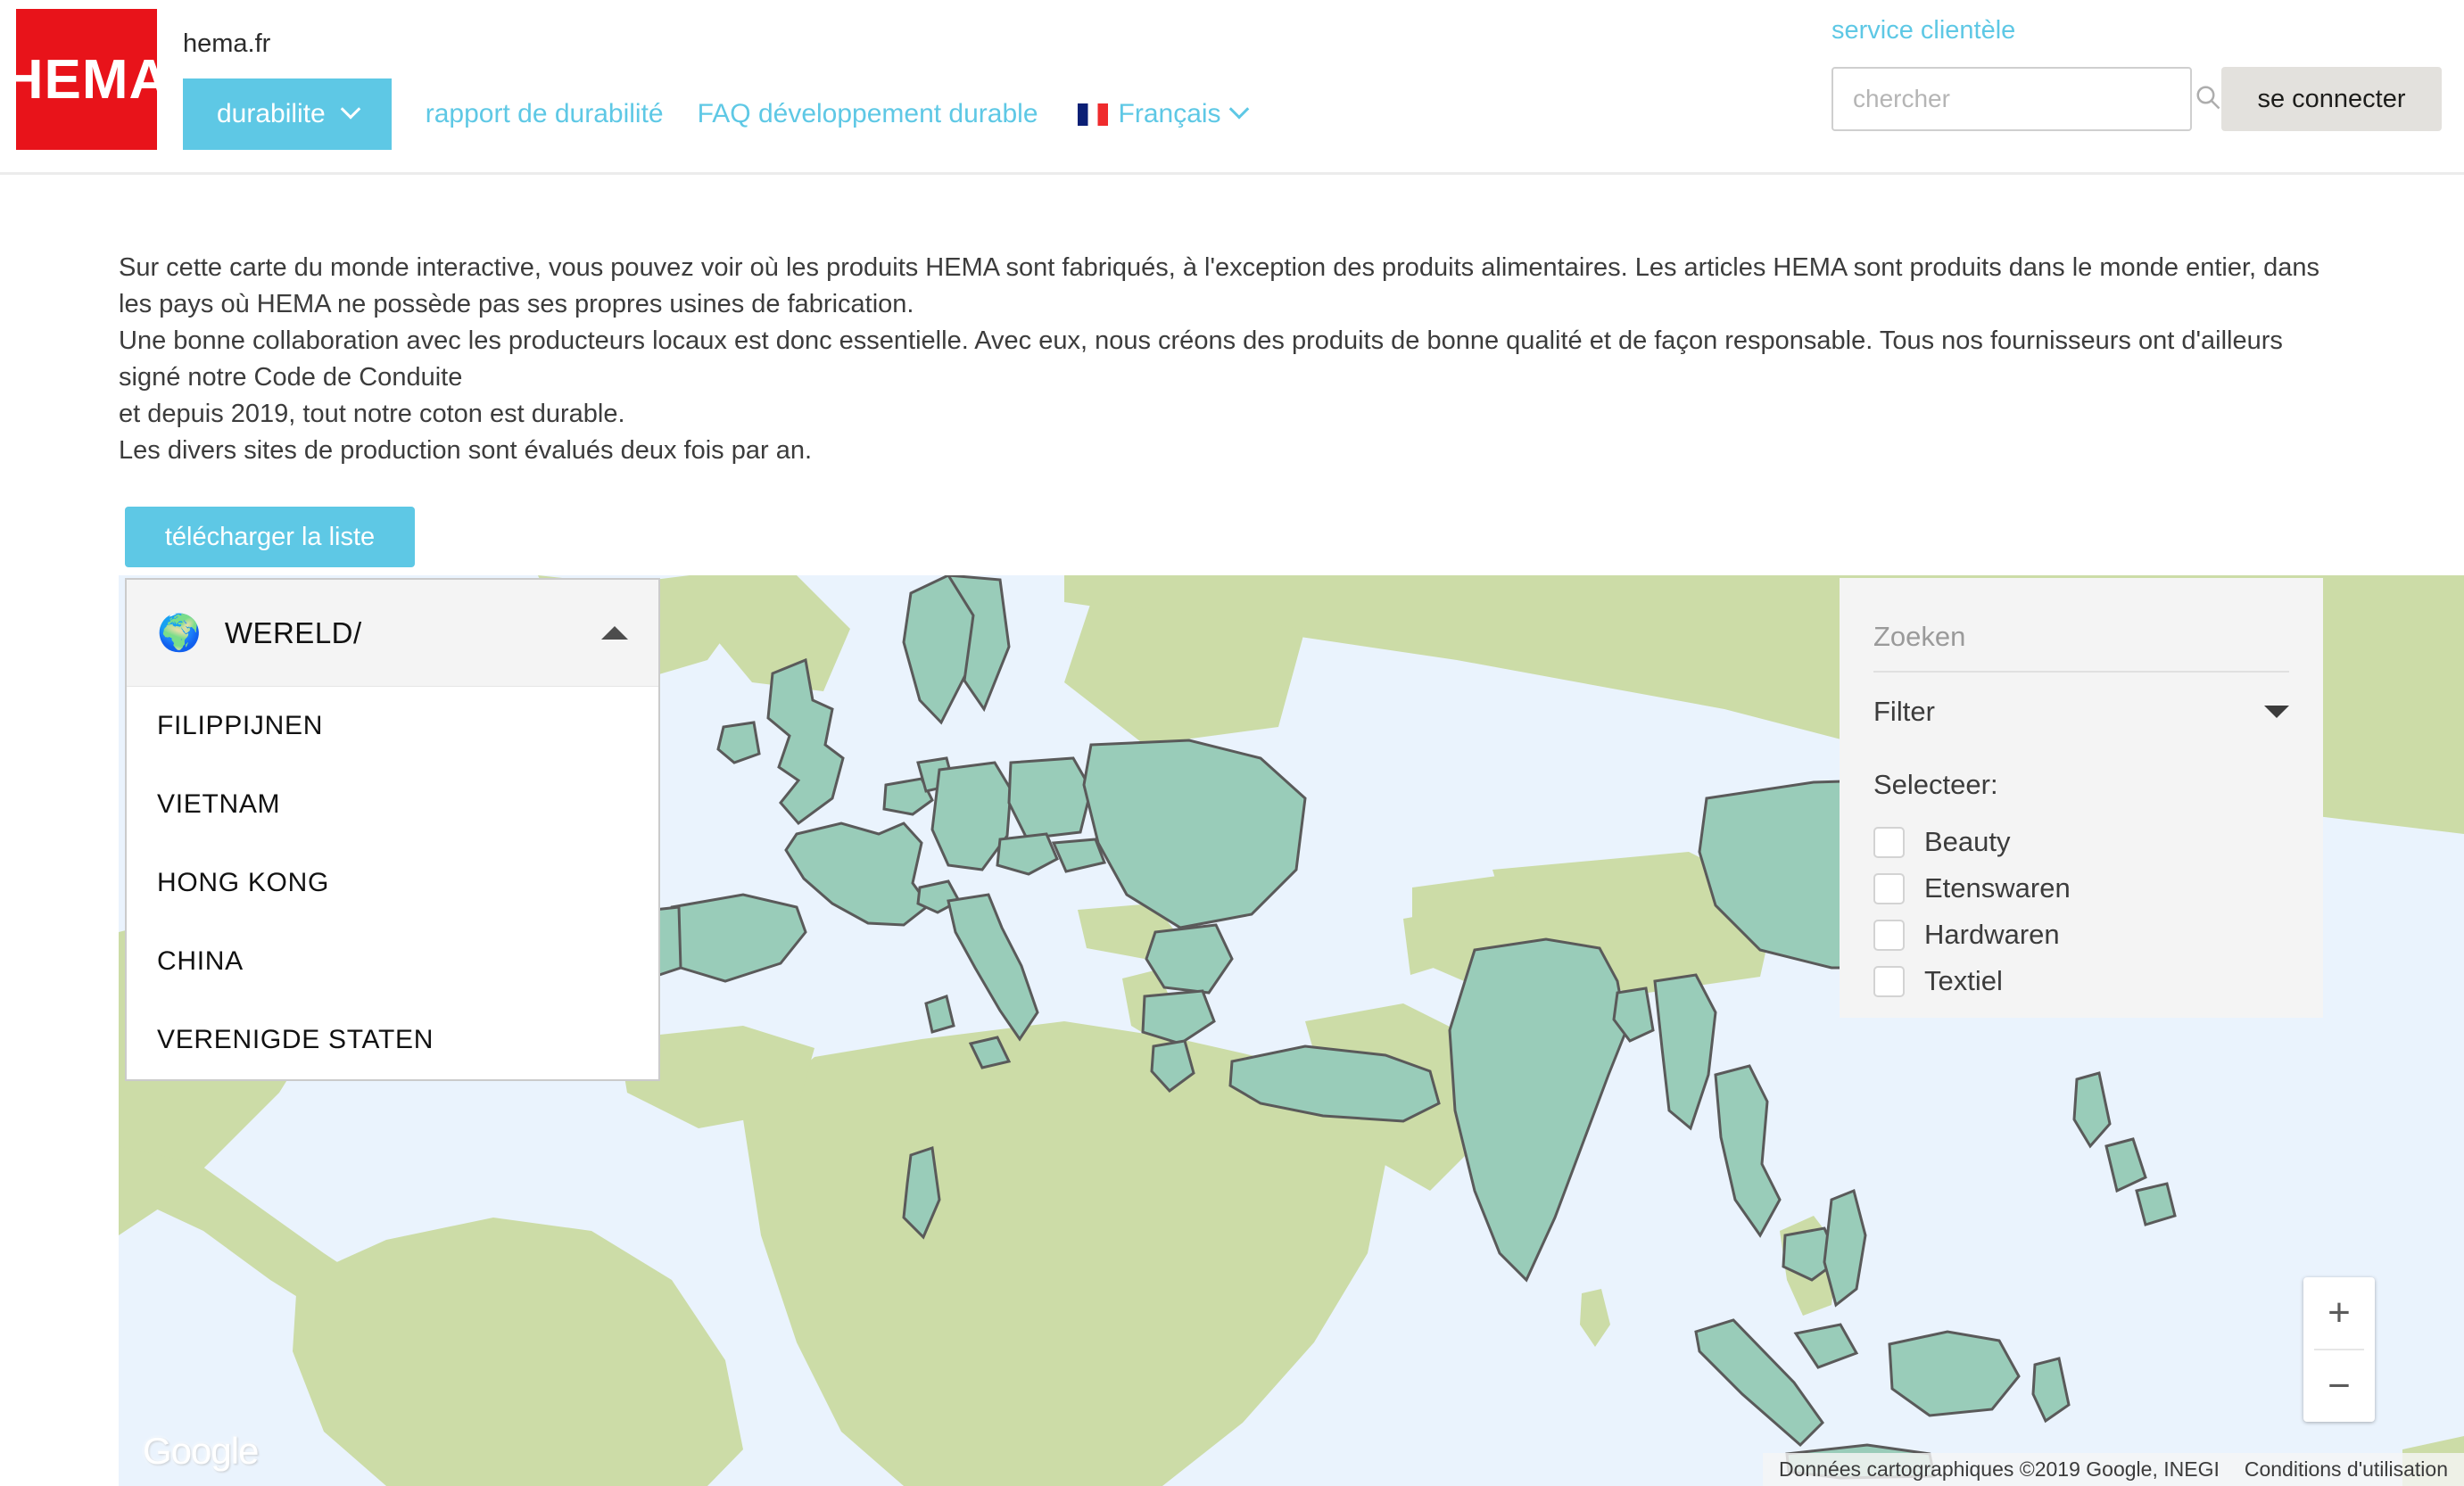 This screenshot has width=2464, height=1486. Describe the element at coordinates (393, 804) in the screenshot. I see `country-item-vietnam: VIETNAM` at that location.